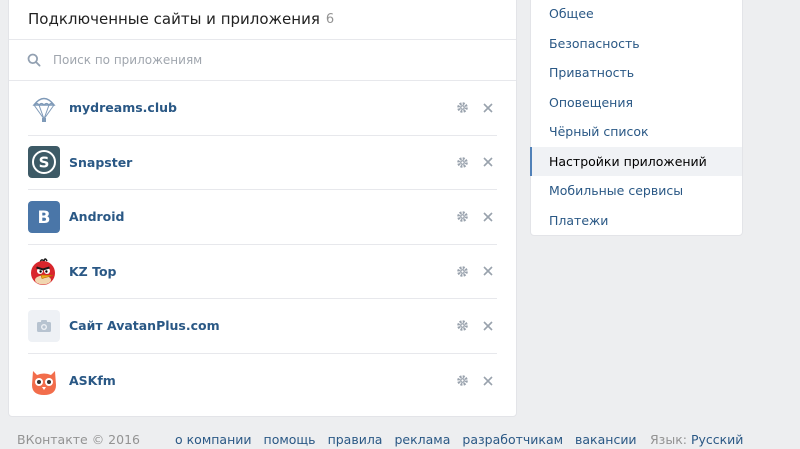 Image resolution: width=800 pixels, height=449 pixels. Describe the element at coordinates (636, 191) in the screenshot. I see `menu-item-mobile-services: Мобильные сервисы` at that location.